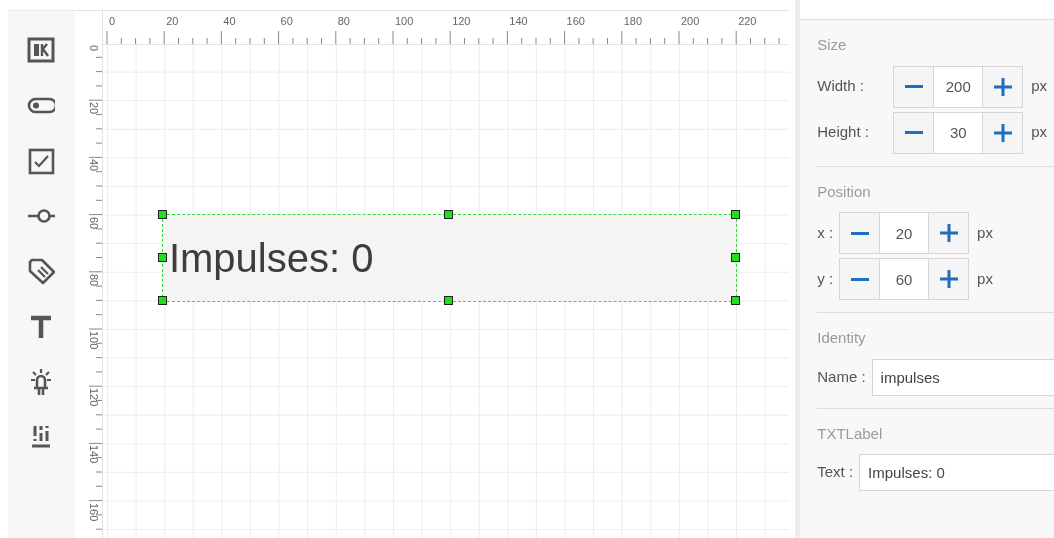 The height and width of the screenshot is (538, 1054). Describe the element at coordinates (844, 191) in the screenshot. I see `section-title: Position` at that location.